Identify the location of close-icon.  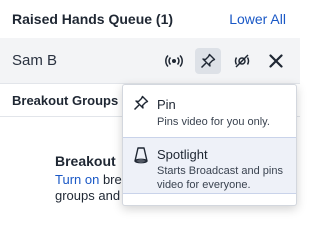
(276, 61).